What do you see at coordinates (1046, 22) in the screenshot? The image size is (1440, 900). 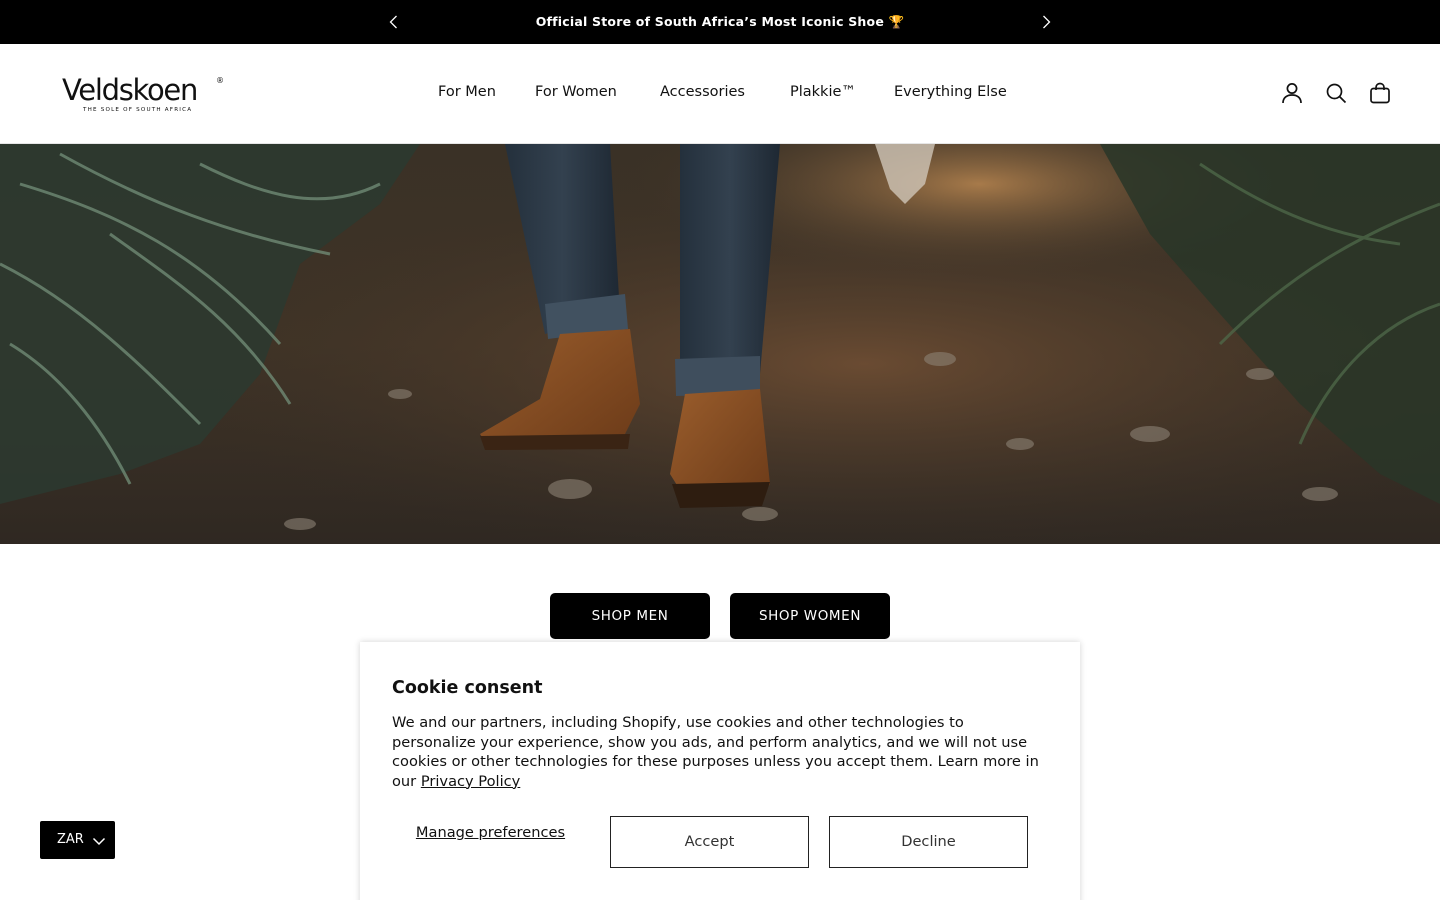 I see `chevron-right-icon` at bounding box center [1046, 22].